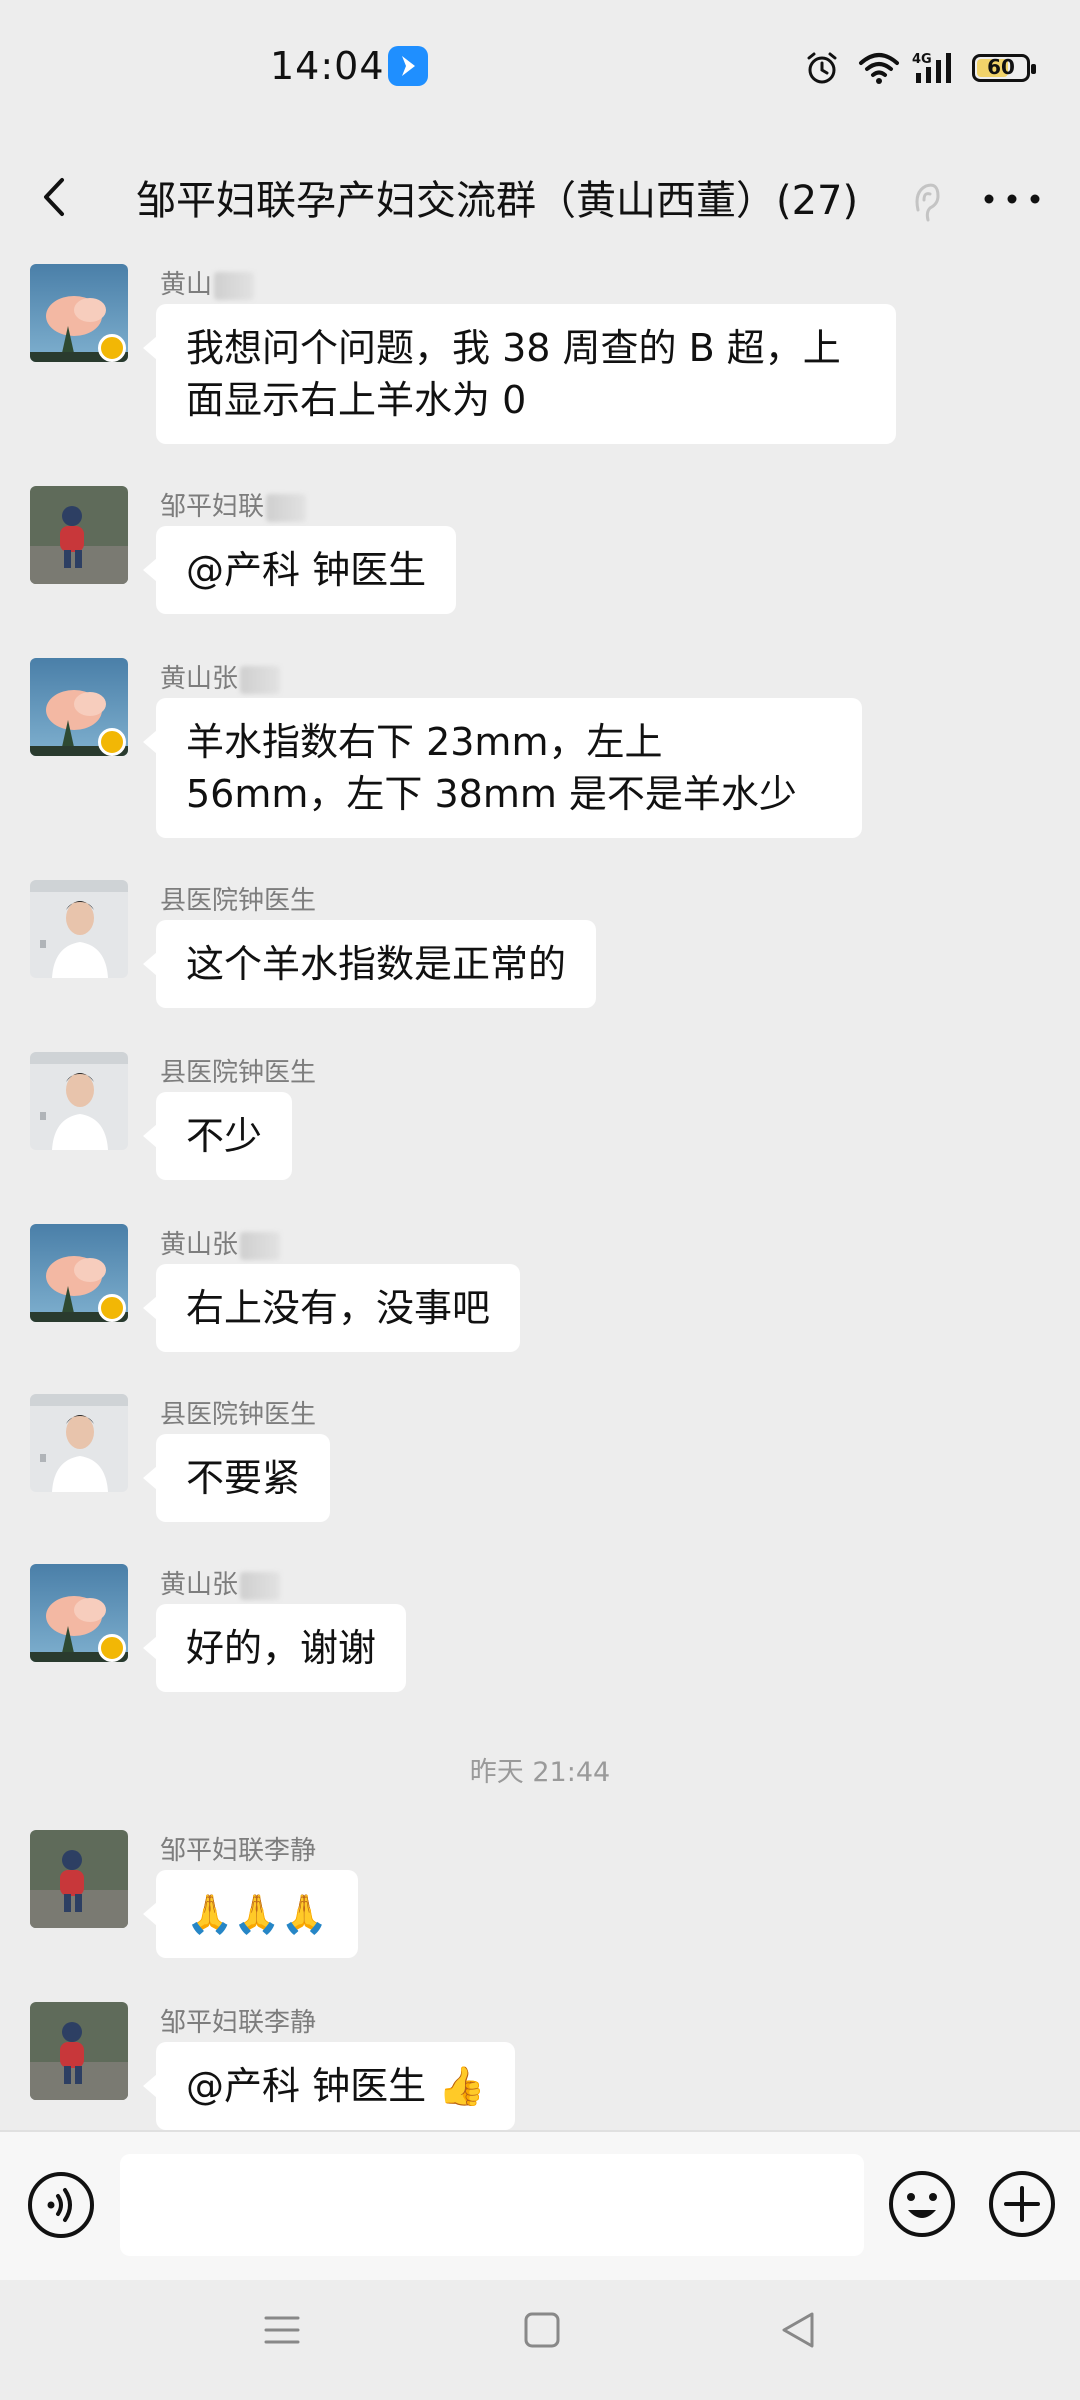  What do you see at coordinates (299, 570) in the screenshot?
I see `message-bubble: @产科 钟医生` at bounding box center [299, 570].